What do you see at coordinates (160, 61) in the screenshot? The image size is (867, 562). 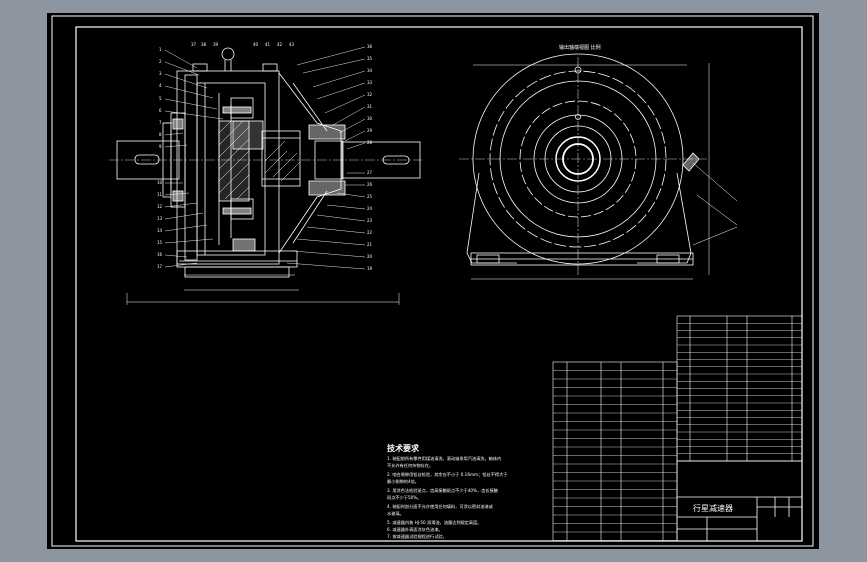 I see `svg-text: 2` at bounding box center [160, 61].